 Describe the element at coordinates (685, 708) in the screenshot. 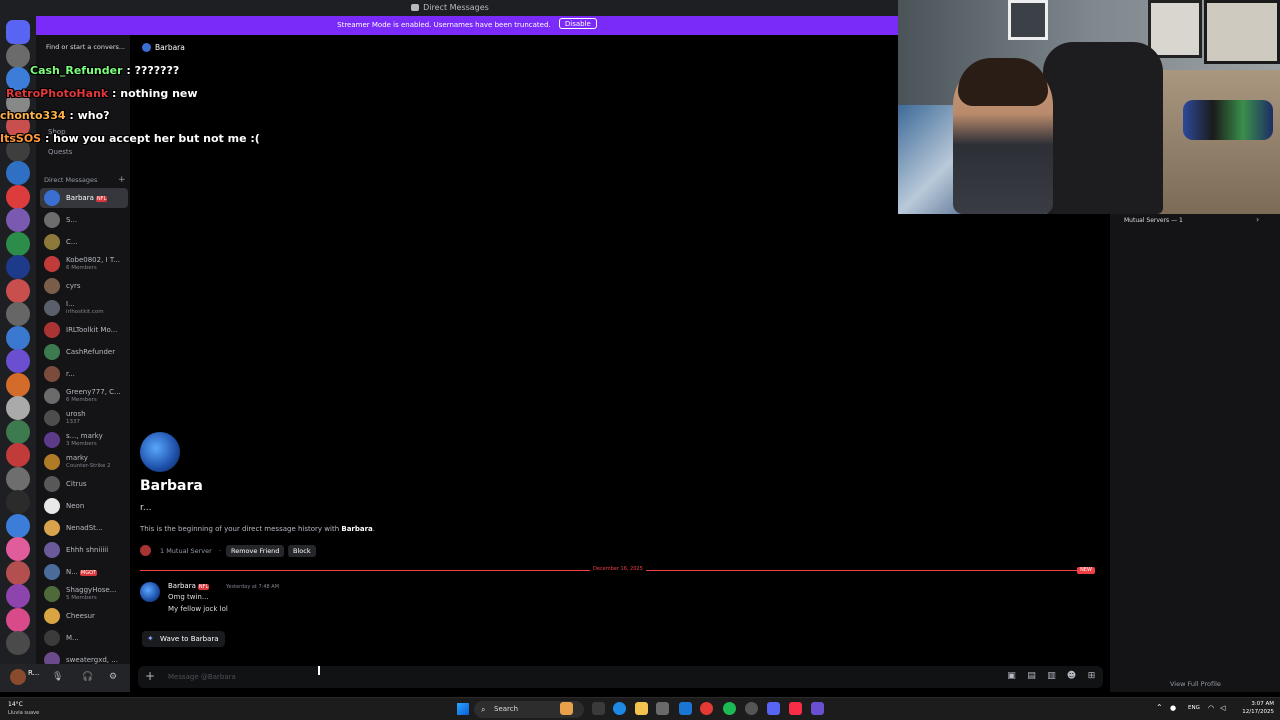

I see `mail-icon` at that location.